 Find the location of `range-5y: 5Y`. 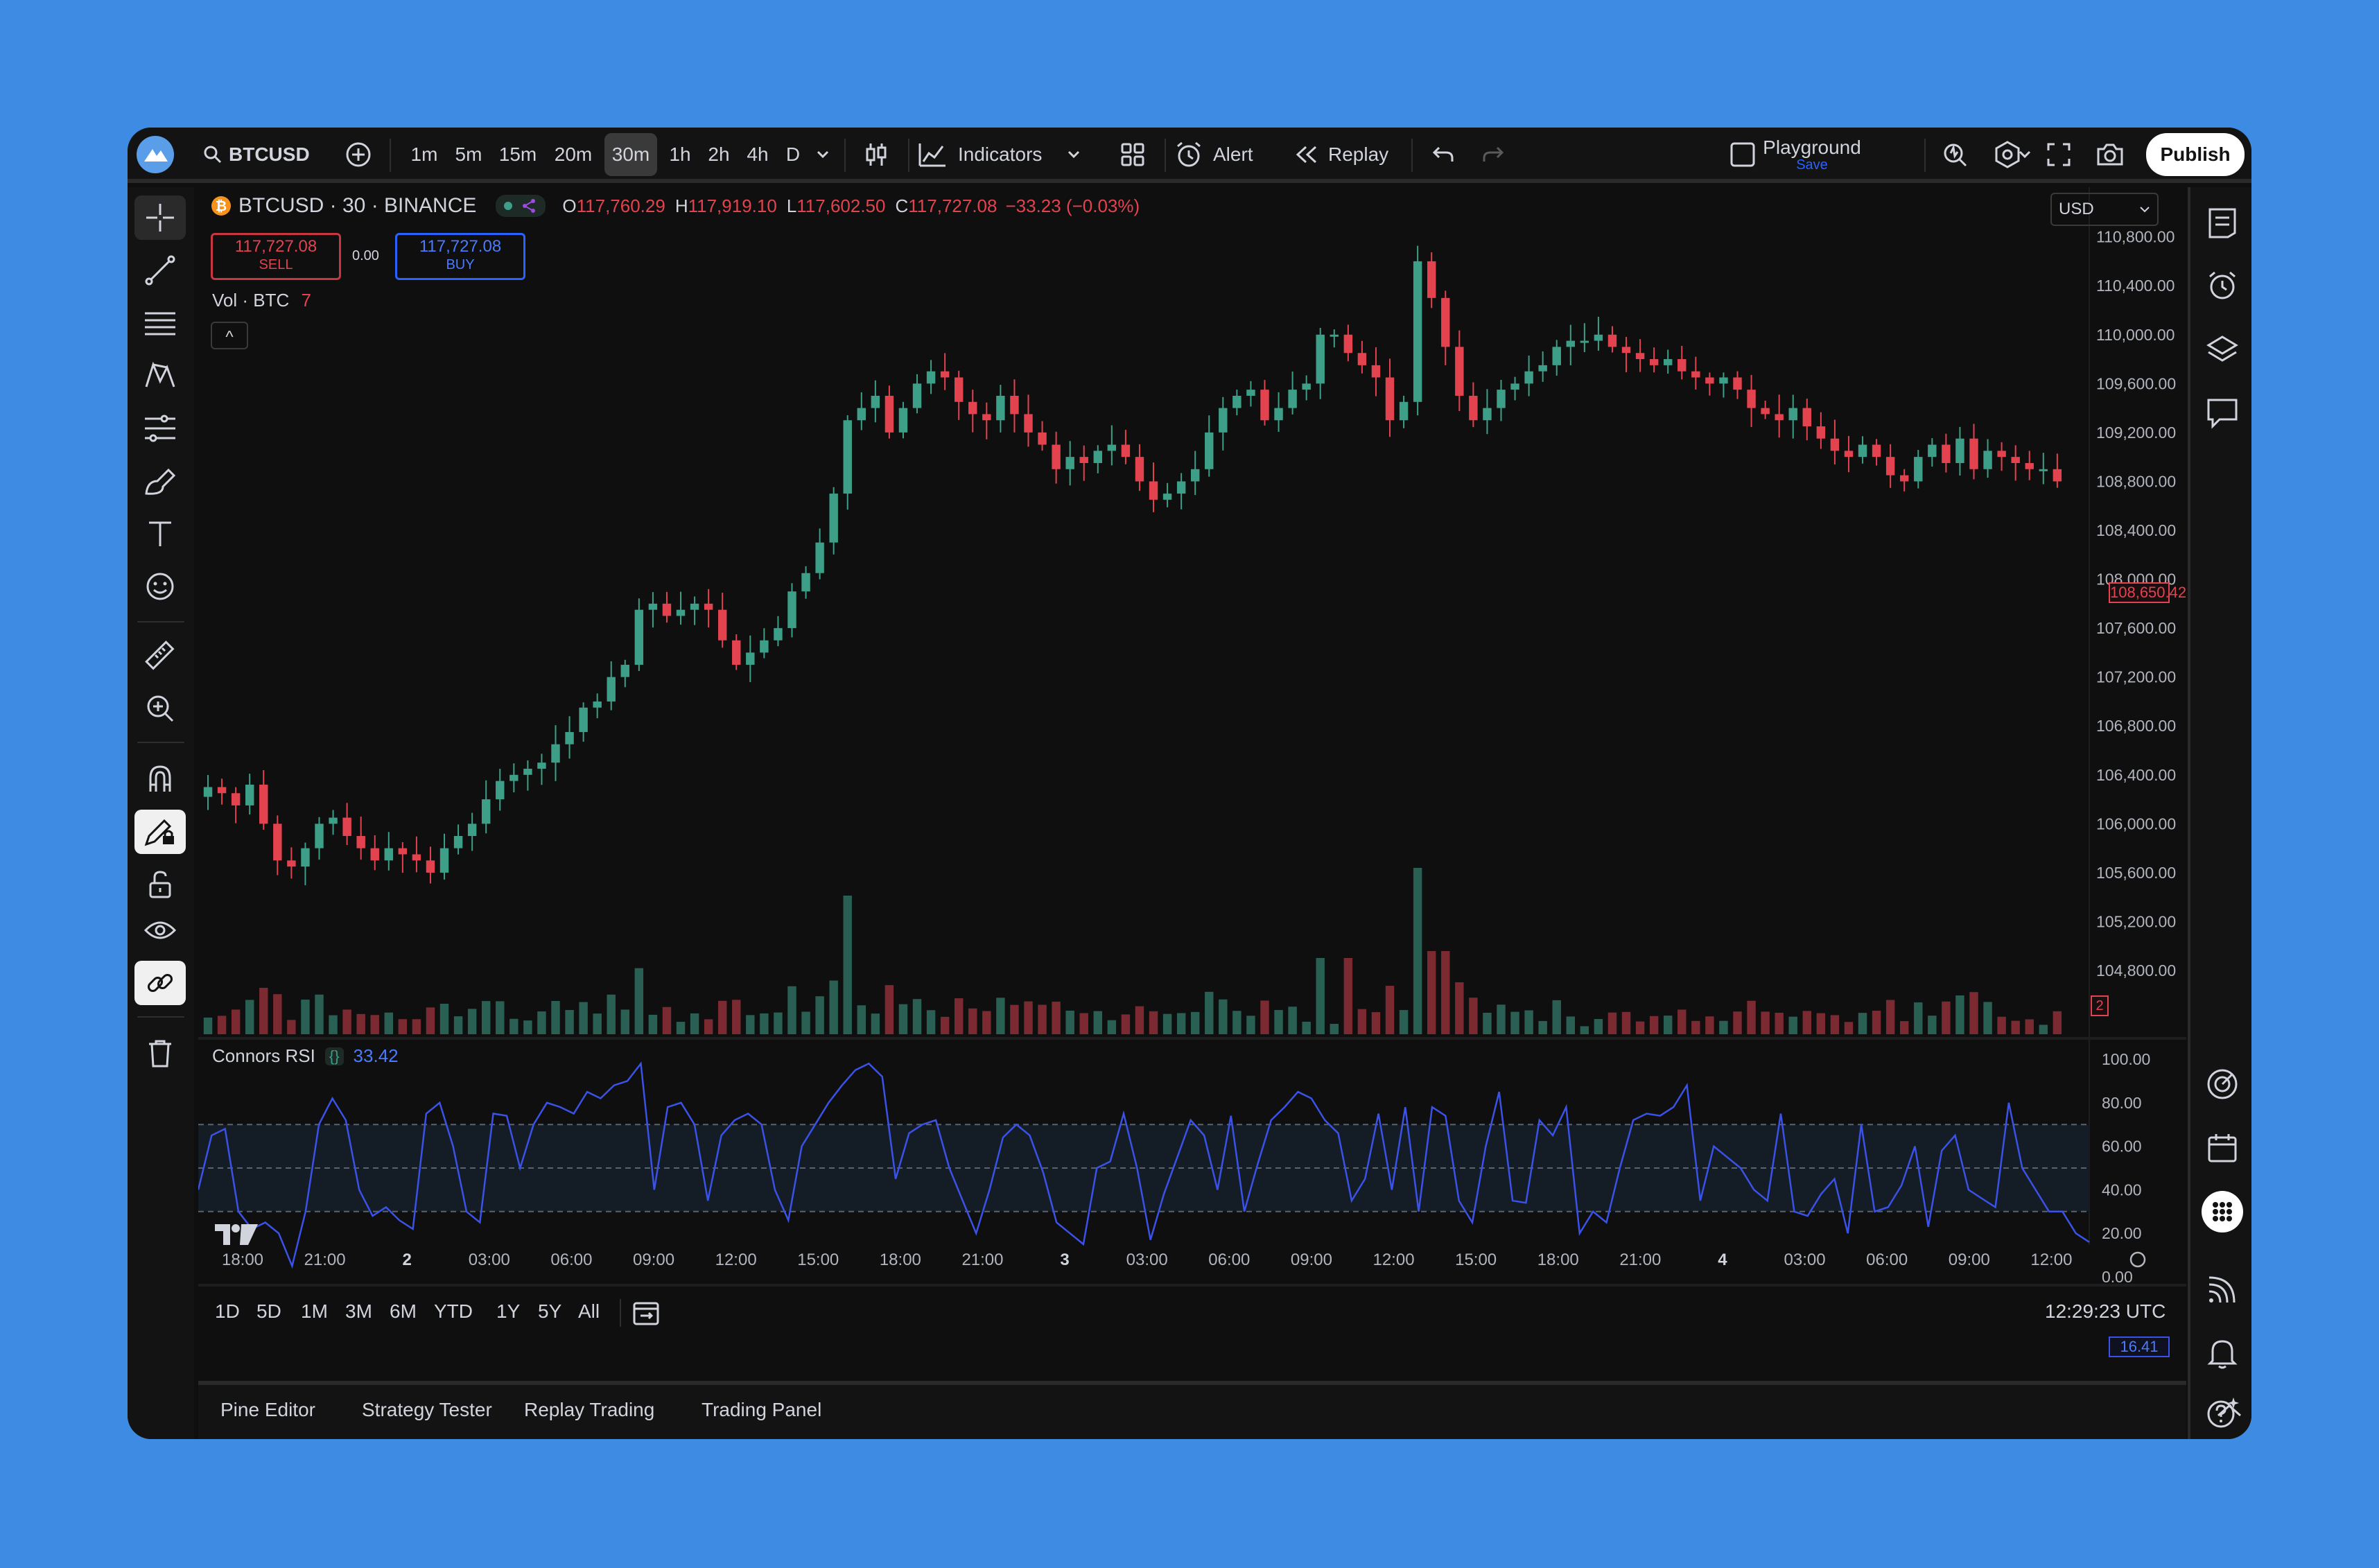

range-5y: 5Y is located at coordinates (549, 1311).